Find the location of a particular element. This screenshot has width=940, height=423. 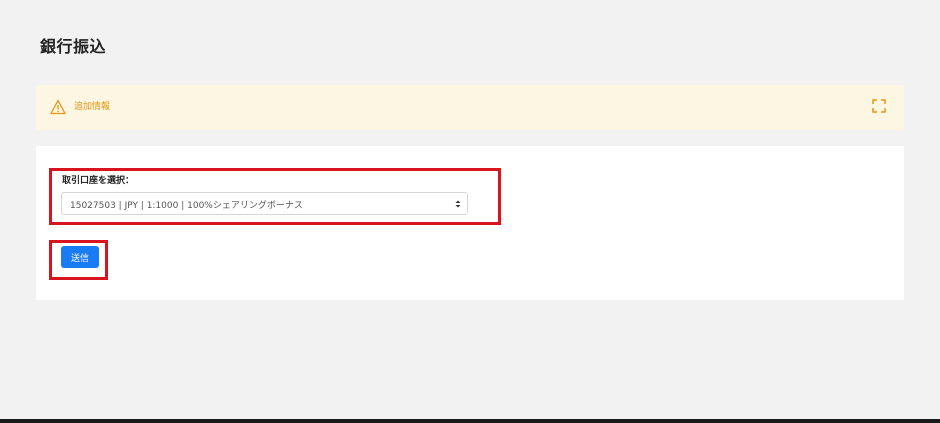

select-arrows-icon is located at coordinates (458, 204).